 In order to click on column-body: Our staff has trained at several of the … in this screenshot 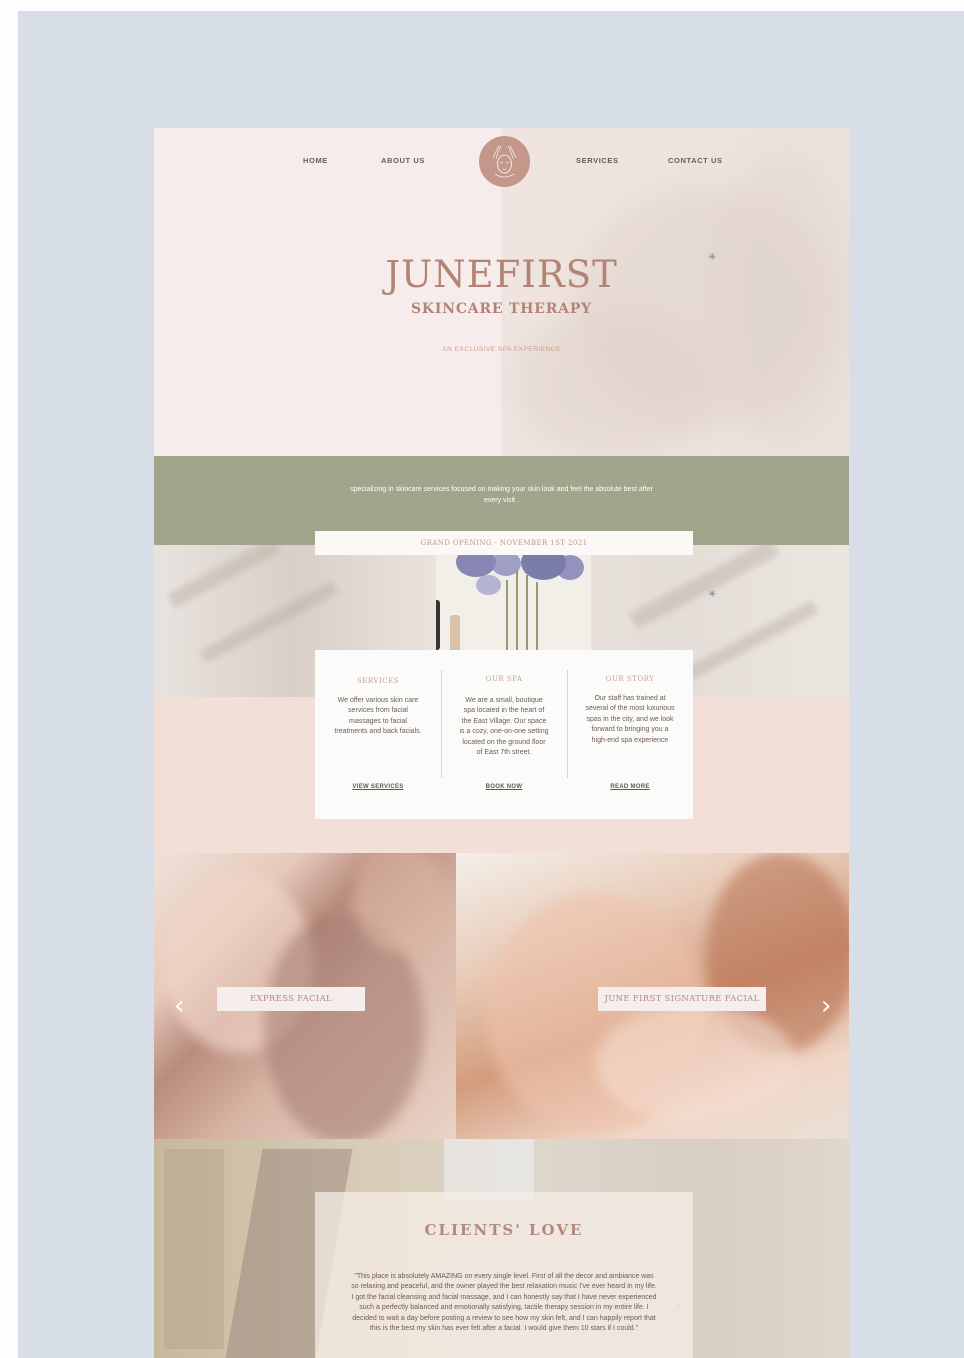, I will do `click(630, 719)`.